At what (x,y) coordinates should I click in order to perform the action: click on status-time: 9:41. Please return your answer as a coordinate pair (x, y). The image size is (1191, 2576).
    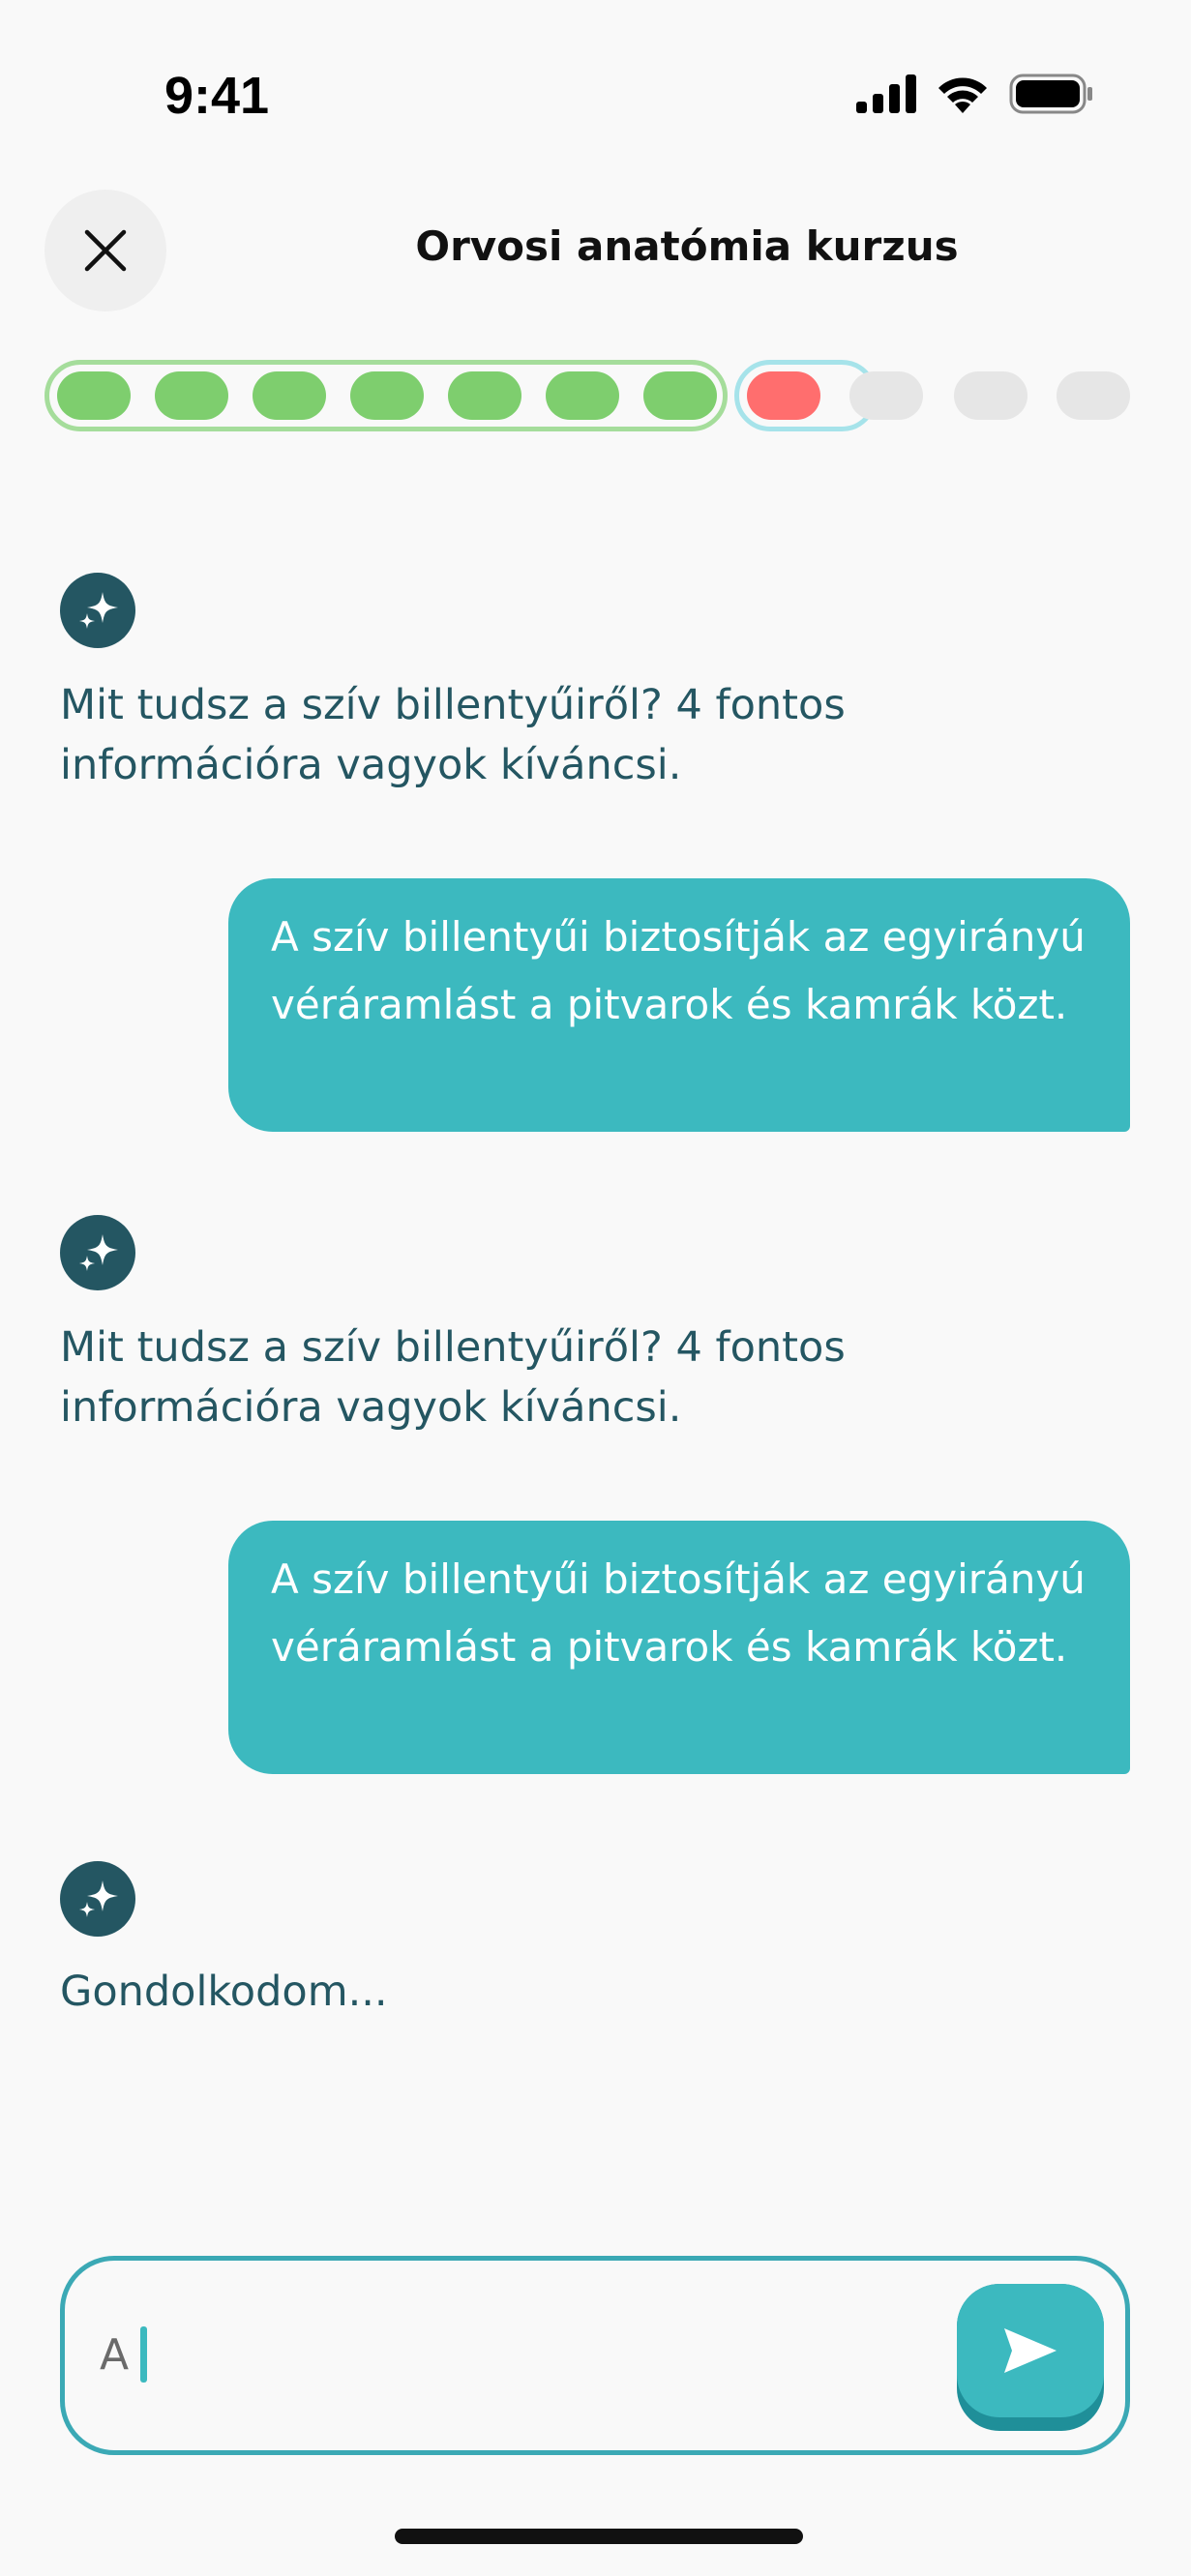
    Looking at the image, I should click on (217, 96).